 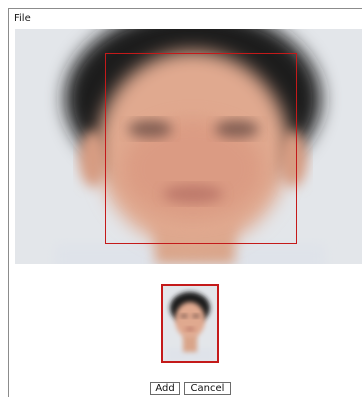 What do you see at coordinates (22, 18) in the screenshot?
I see `file-menu: File` at bounding box center [22, 18].